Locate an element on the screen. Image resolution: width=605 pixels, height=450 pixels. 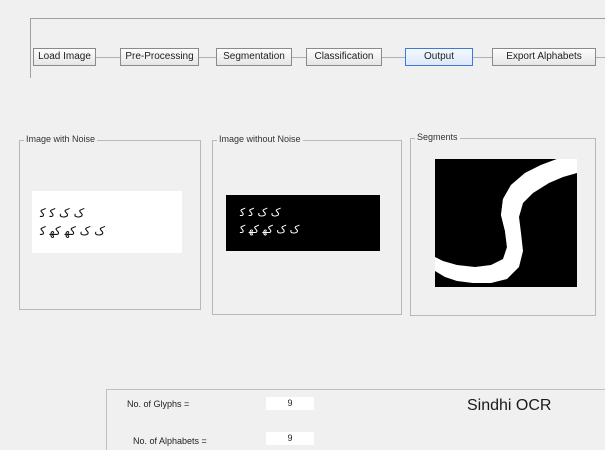
noisy-image-panel: Image with Noise ﮎ ﮎ ﮐ ﮐ ﮎ ﮎ ﮐﮭ ﮐﮭ ﮐ is located at coordinates (110, 222).